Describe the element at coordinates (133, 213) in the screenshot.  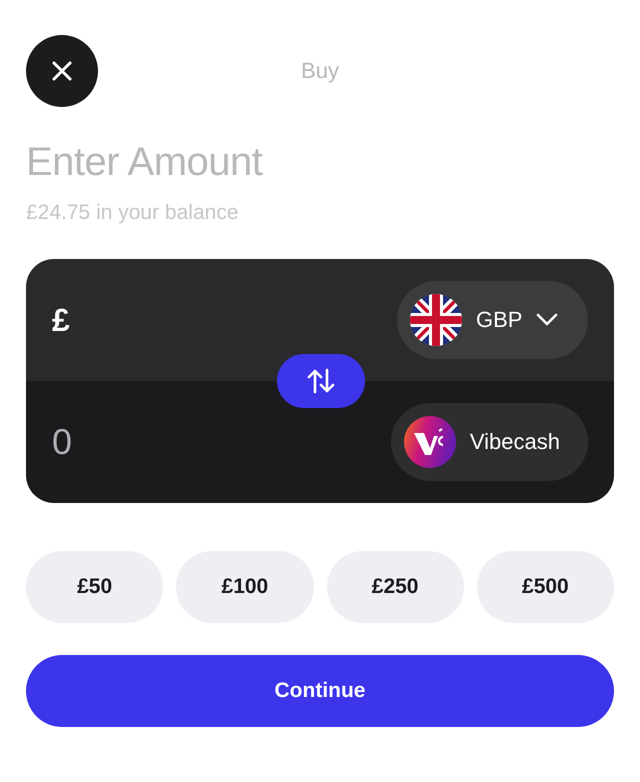
I see `balance-text: £24.75 in your balance` at that location.